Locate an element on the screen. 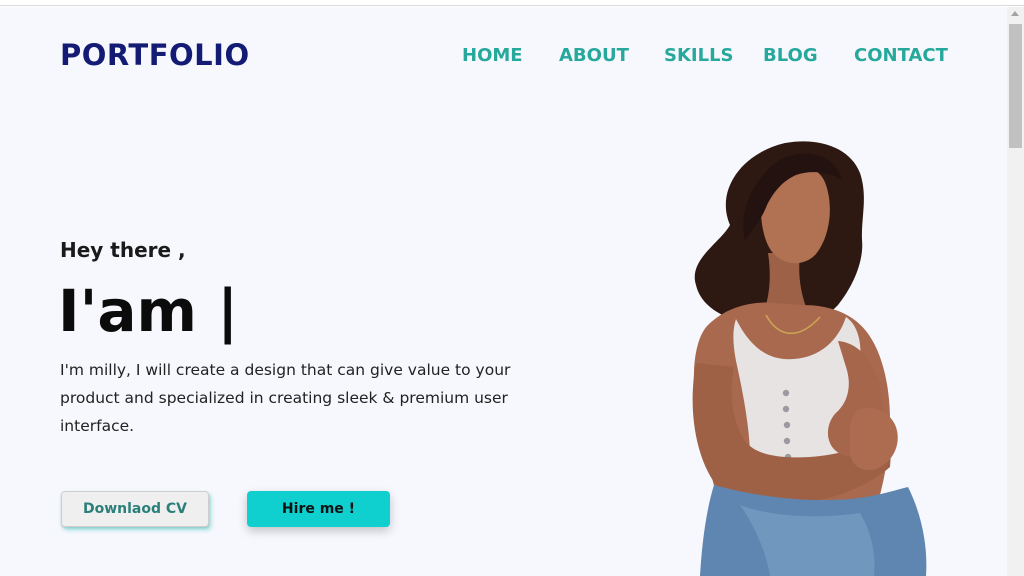 This screenshot has width=1024, height=576. nav-skills: SKILLS is located at coordinates (699, 55).